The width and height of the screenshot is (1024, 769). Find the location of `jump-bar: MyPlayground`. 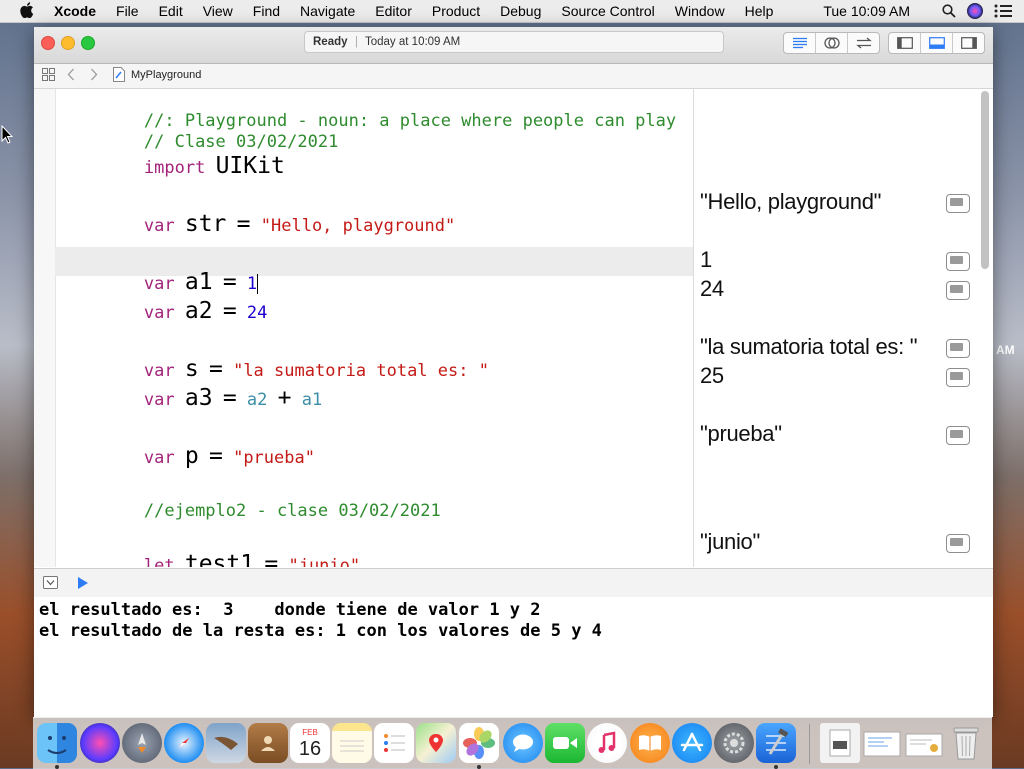

jump-bar: MyPlayground is located at coordinates (513, 76).